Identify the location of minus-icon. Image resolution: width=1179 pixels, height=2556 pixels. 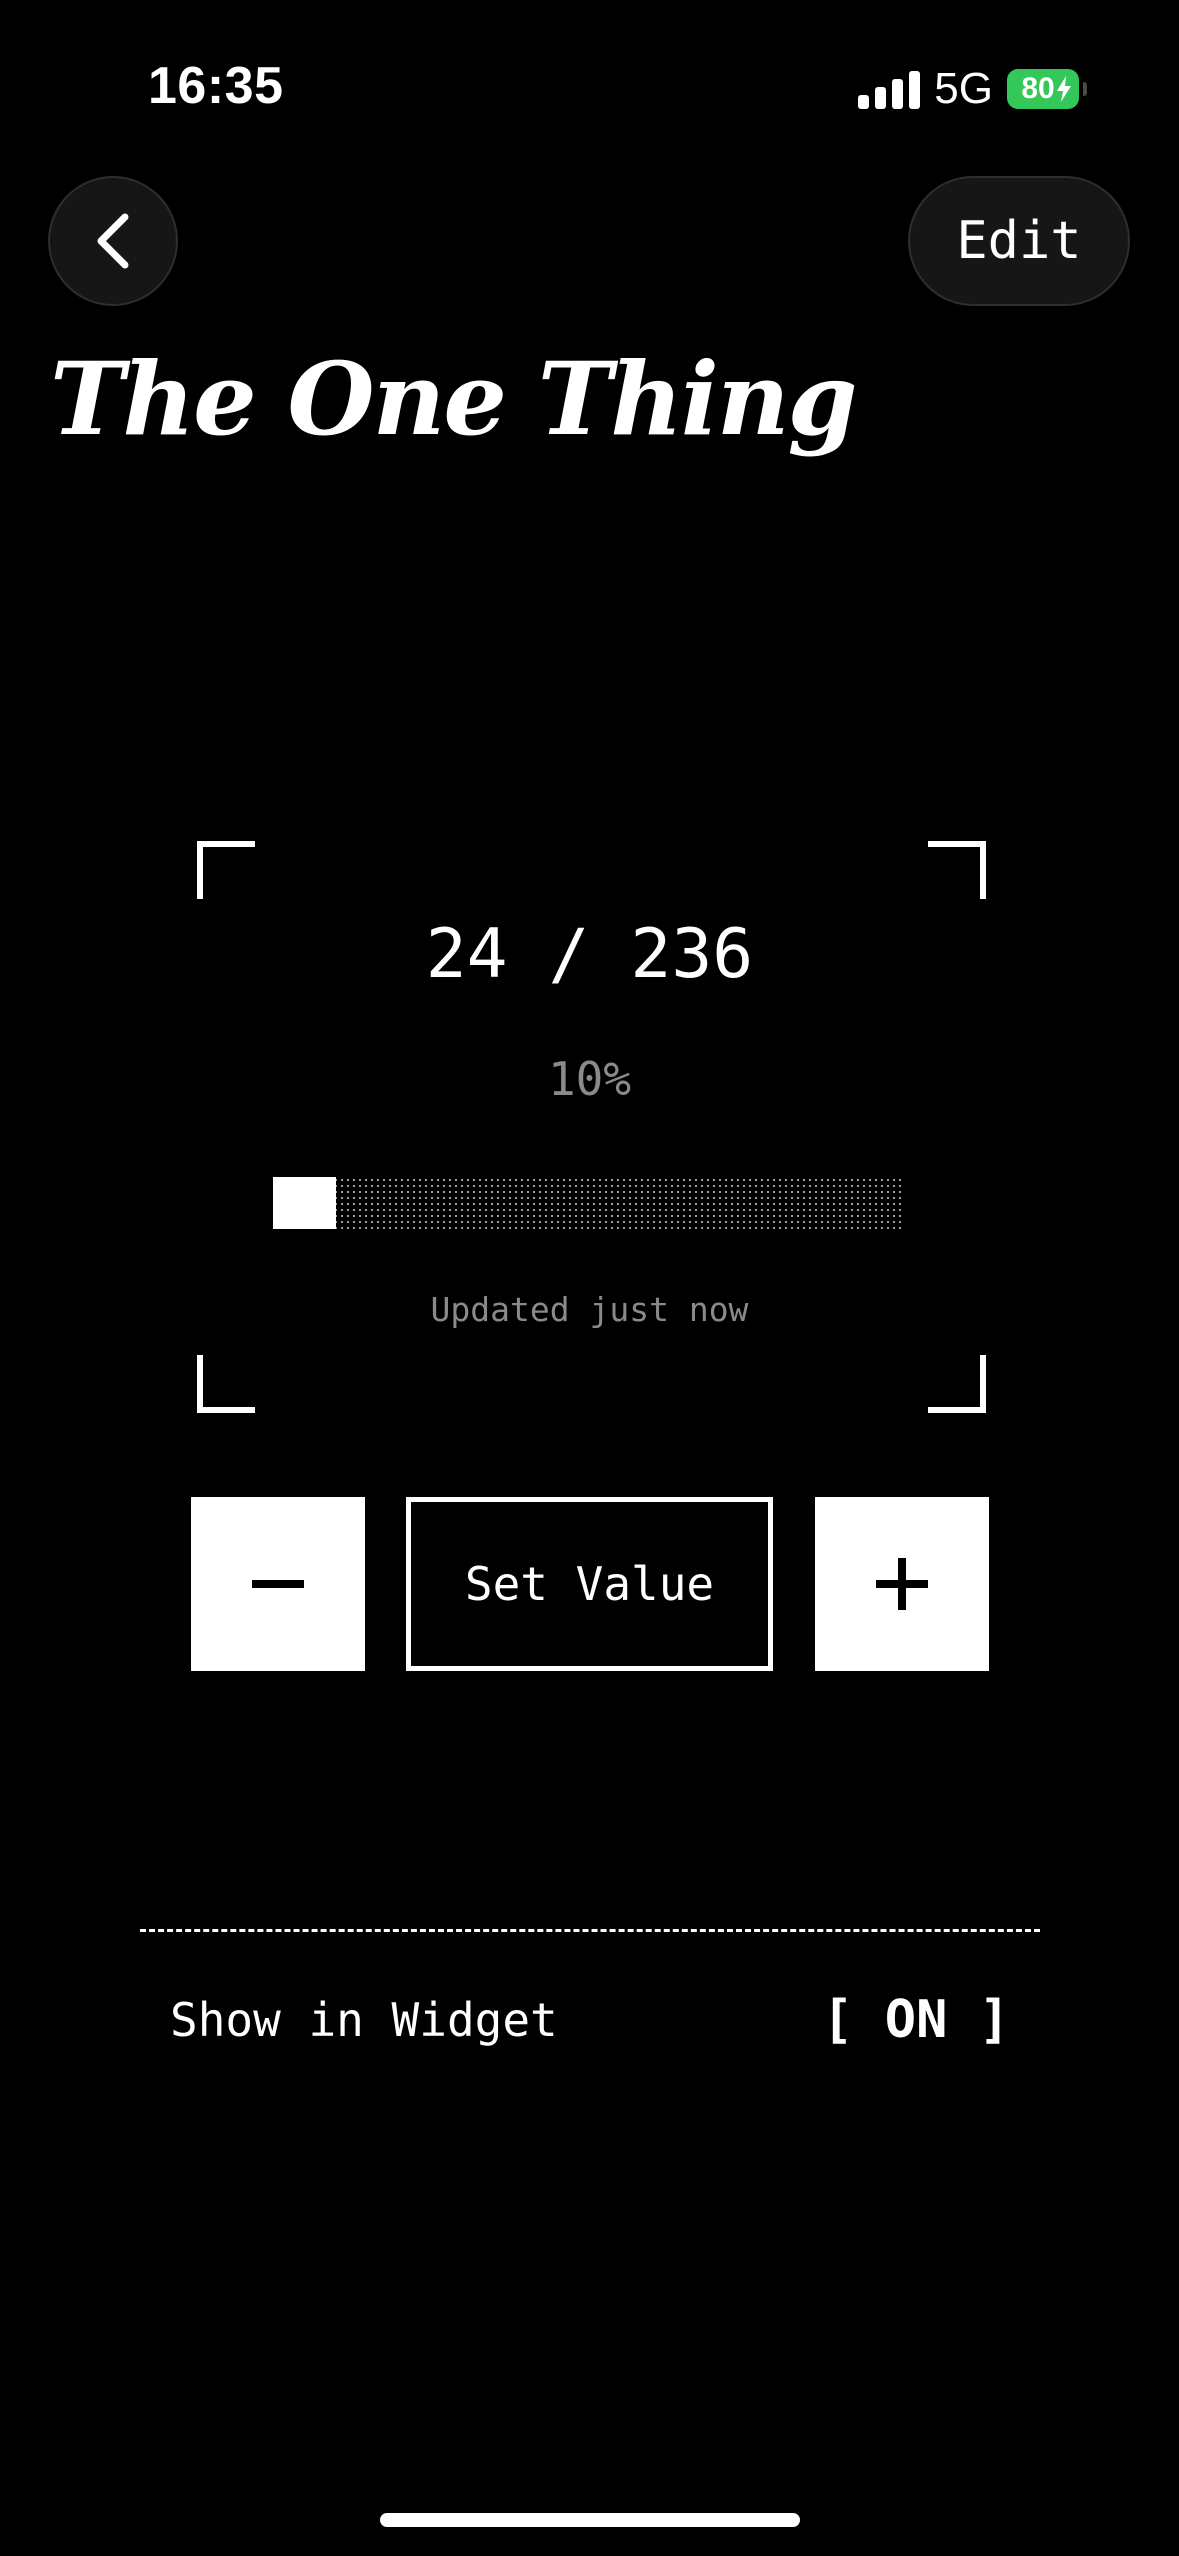
(278, 1584).